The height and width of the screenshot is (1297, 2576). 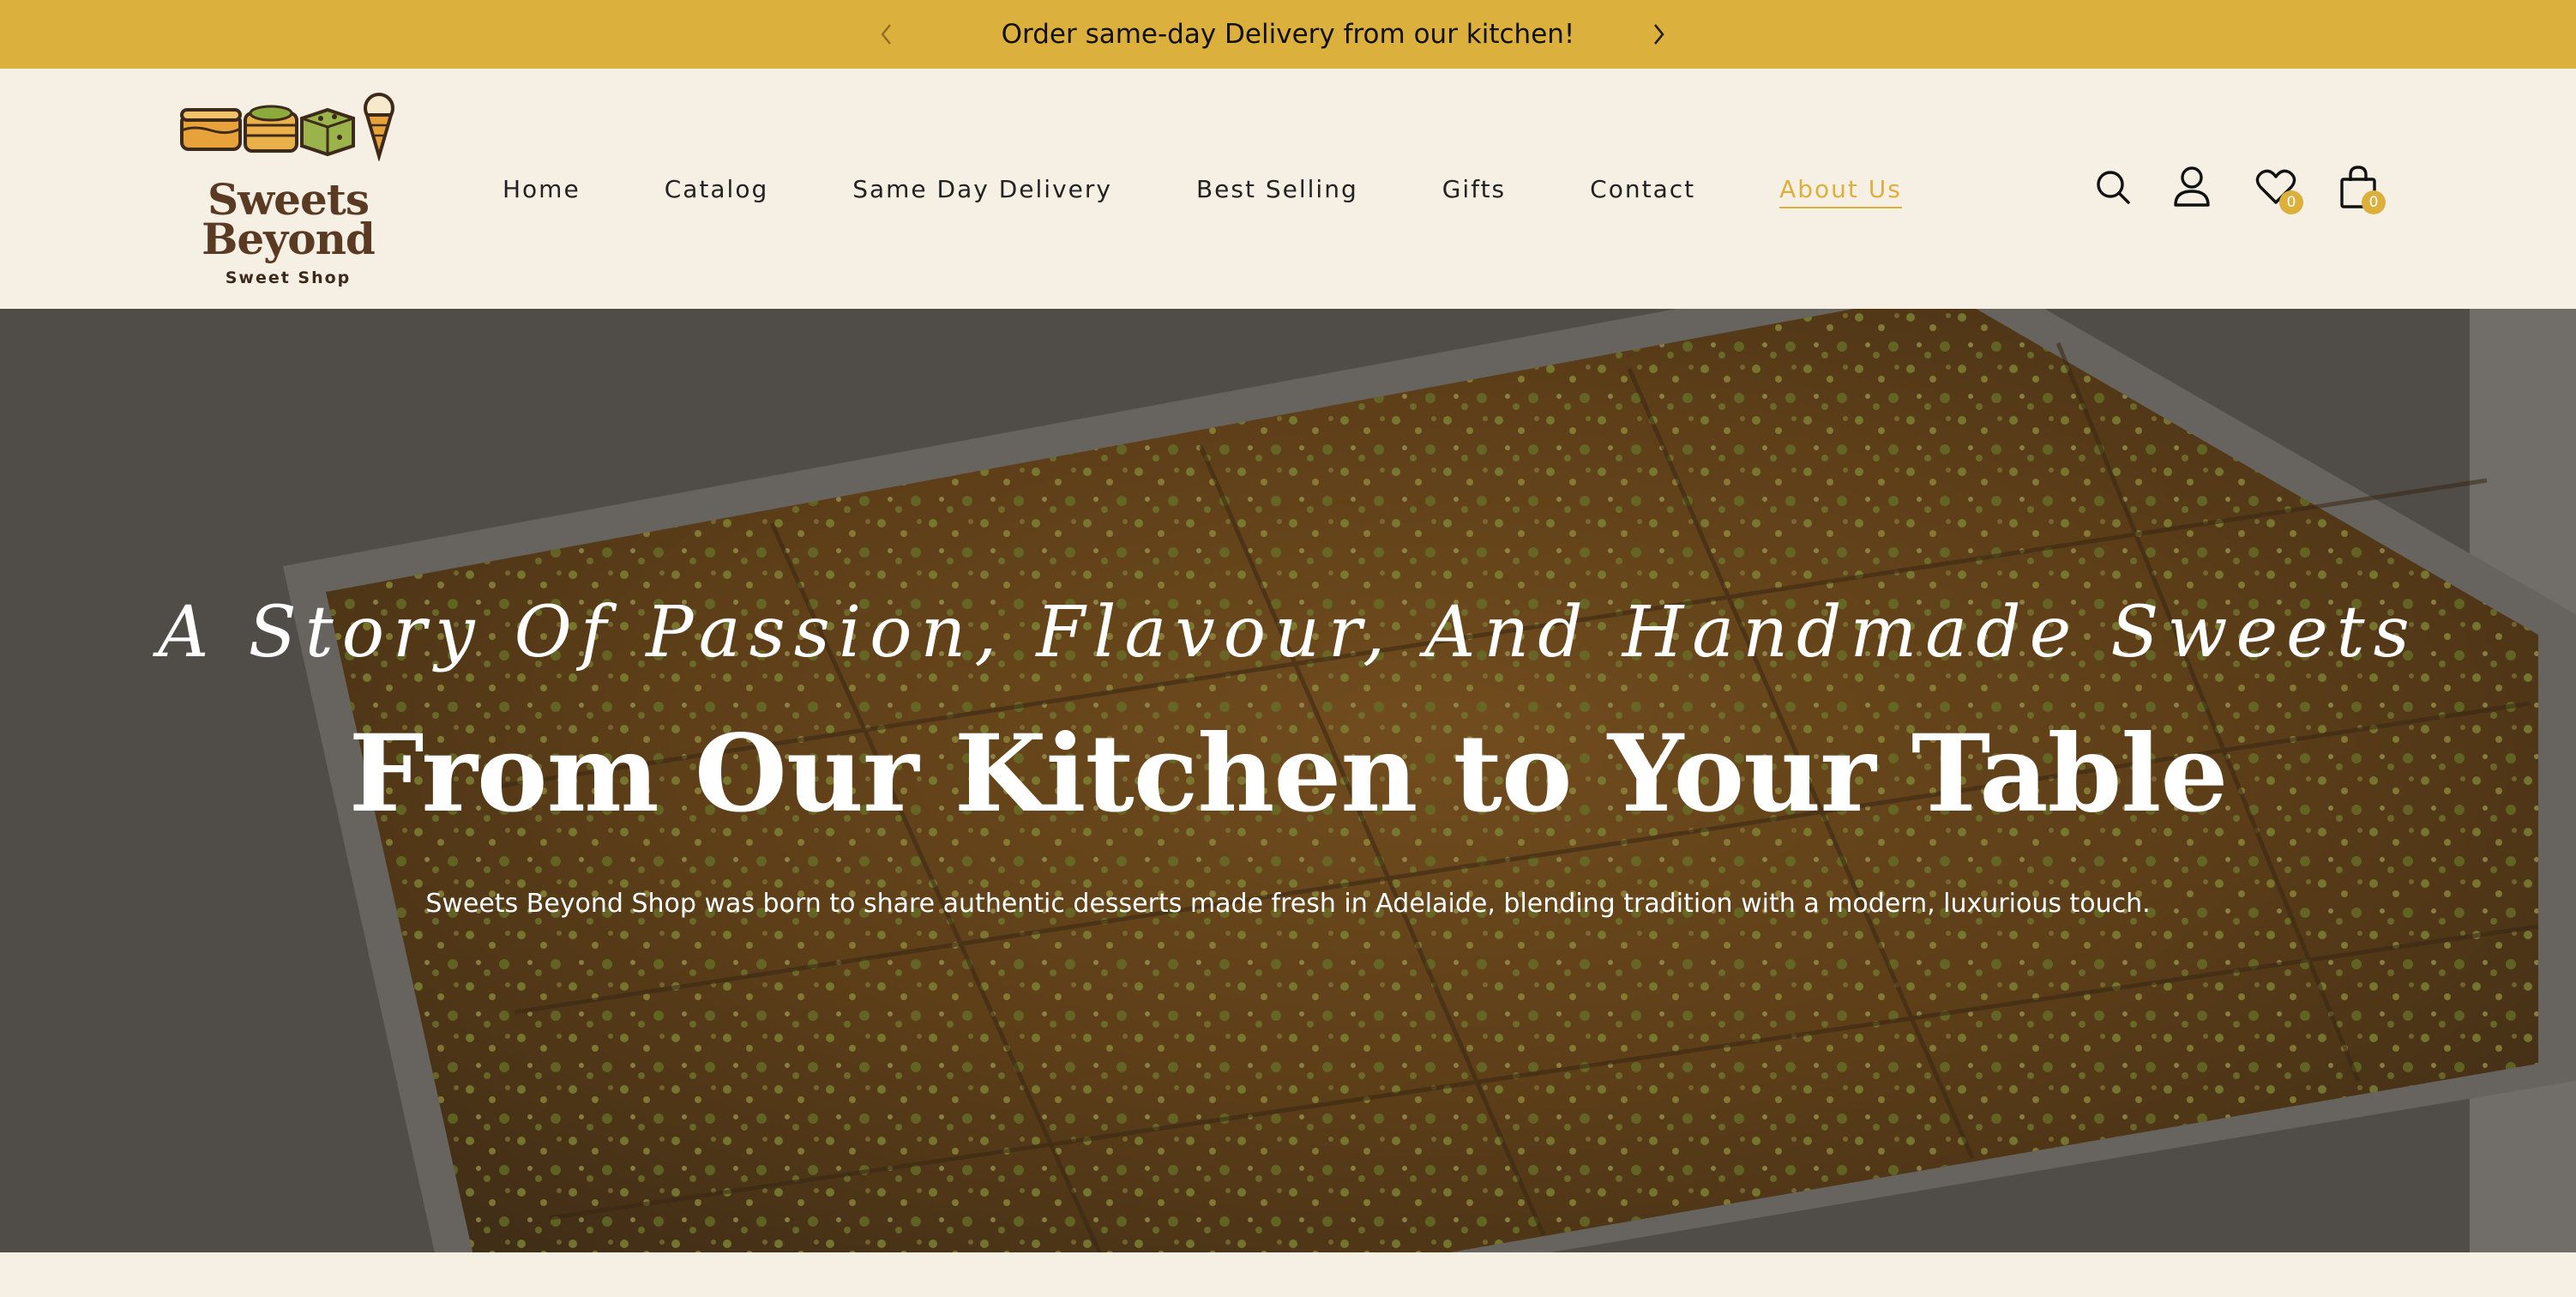 I want to click on nav-item-gifts: Gifts, so click(x=1474, y=189).